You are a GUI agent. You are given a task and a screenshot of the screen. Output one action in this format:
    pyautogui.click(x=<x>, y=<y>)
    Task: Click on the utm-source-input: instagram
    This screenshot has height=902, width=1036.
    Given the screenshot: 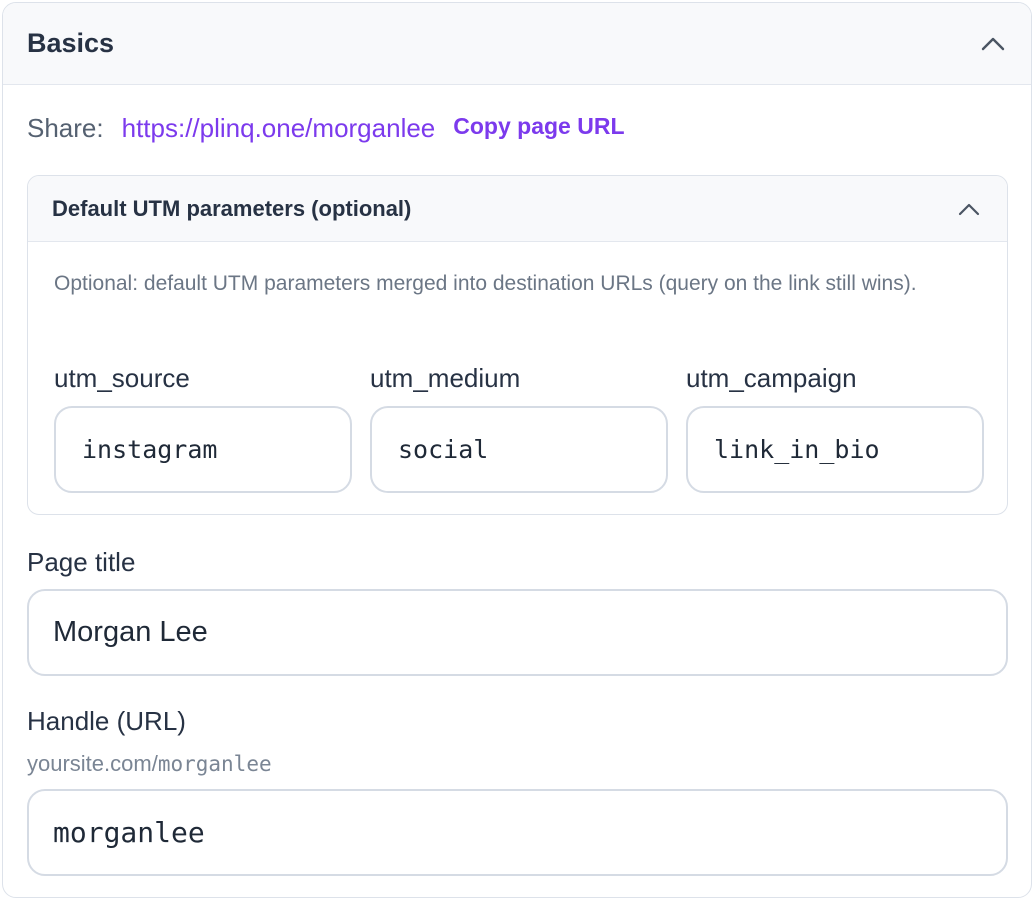 What is the action you would take?
    pyautogui.click(x=203, y=449)
    